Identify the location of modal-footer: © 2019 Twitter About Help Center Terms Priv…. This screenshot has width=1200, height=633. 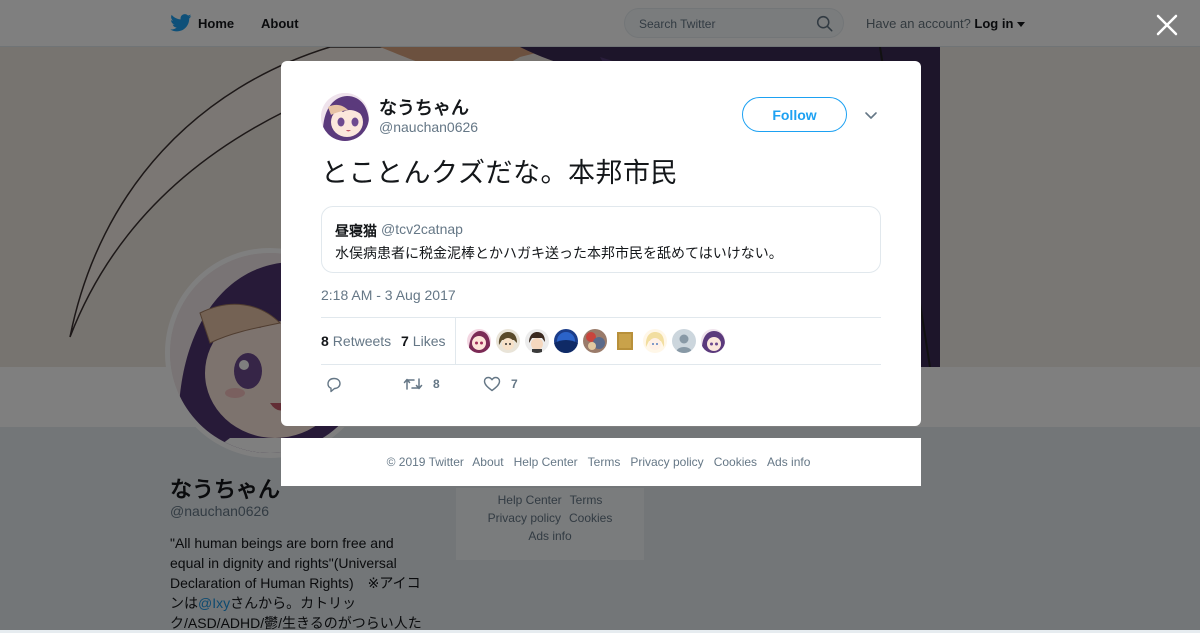
(601, 462).